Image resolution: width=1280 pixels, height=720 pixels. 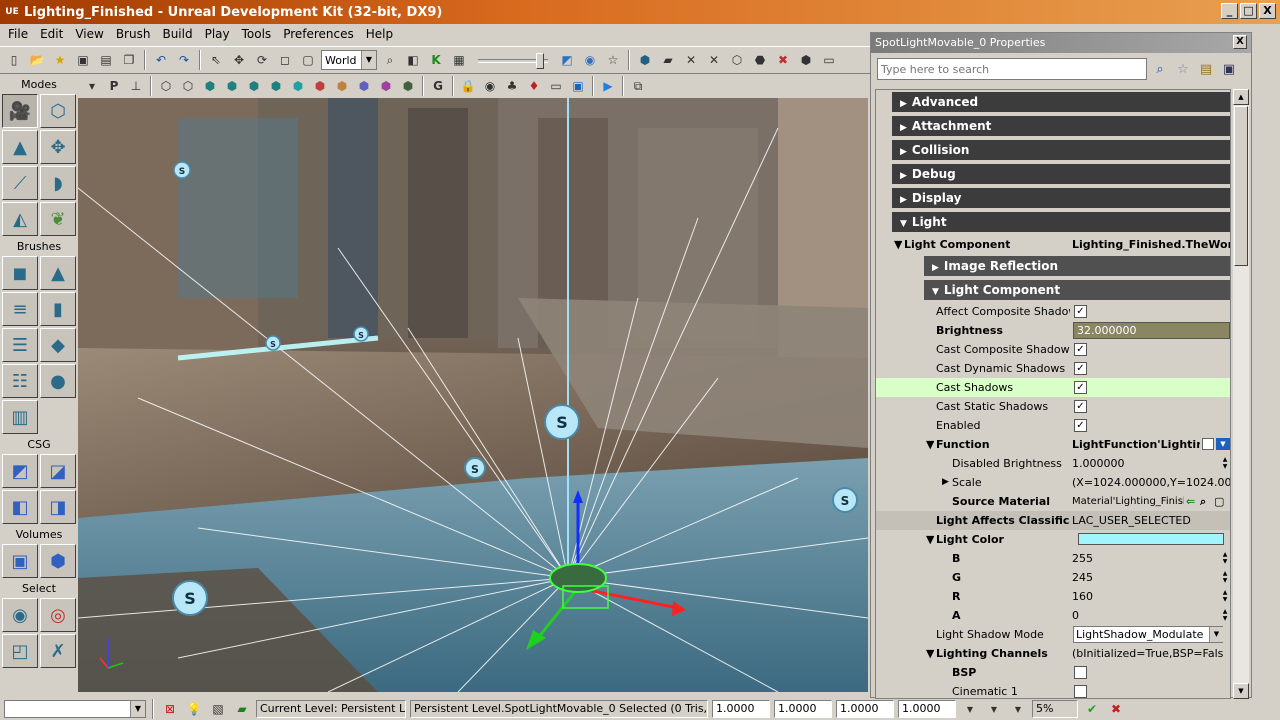 I want to click on subcategory-light-component: ▼ Light Component, so click(x=1077, y=290).